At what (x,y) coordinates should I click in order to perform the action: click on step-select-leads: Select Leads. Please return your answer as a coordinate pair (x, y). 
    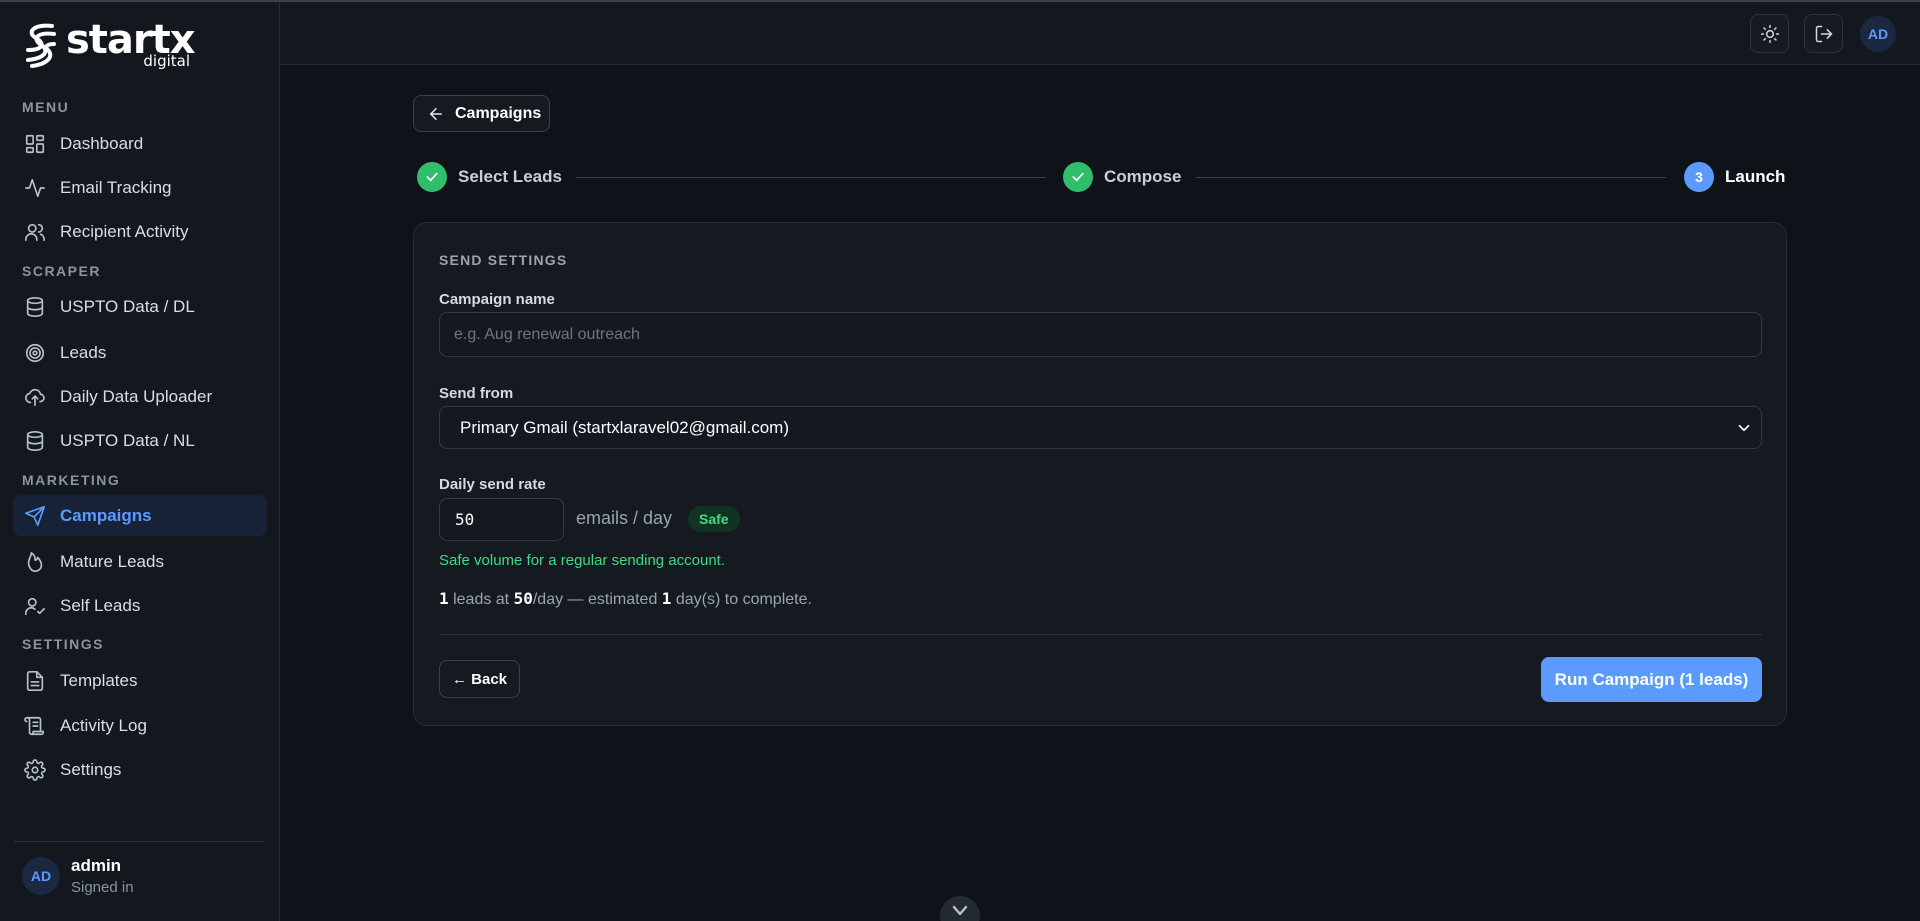
    Looking at the image, I should click on (489, 177).